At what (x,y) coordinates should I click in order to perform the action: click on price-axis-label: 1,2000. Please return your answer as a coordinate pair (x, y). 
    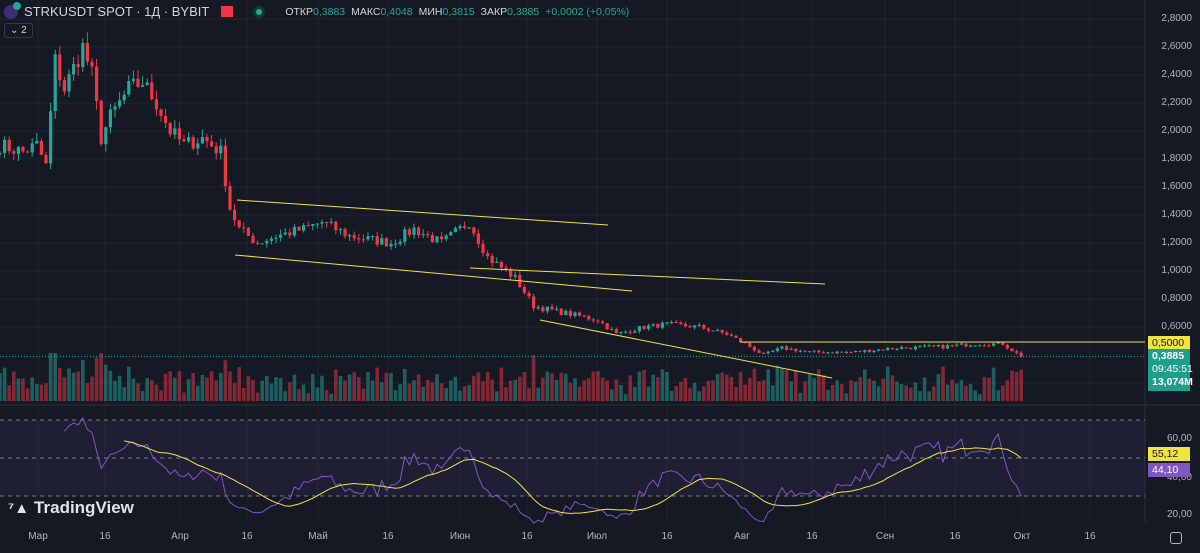
    Looking at the image, I should click on (1176, 242).